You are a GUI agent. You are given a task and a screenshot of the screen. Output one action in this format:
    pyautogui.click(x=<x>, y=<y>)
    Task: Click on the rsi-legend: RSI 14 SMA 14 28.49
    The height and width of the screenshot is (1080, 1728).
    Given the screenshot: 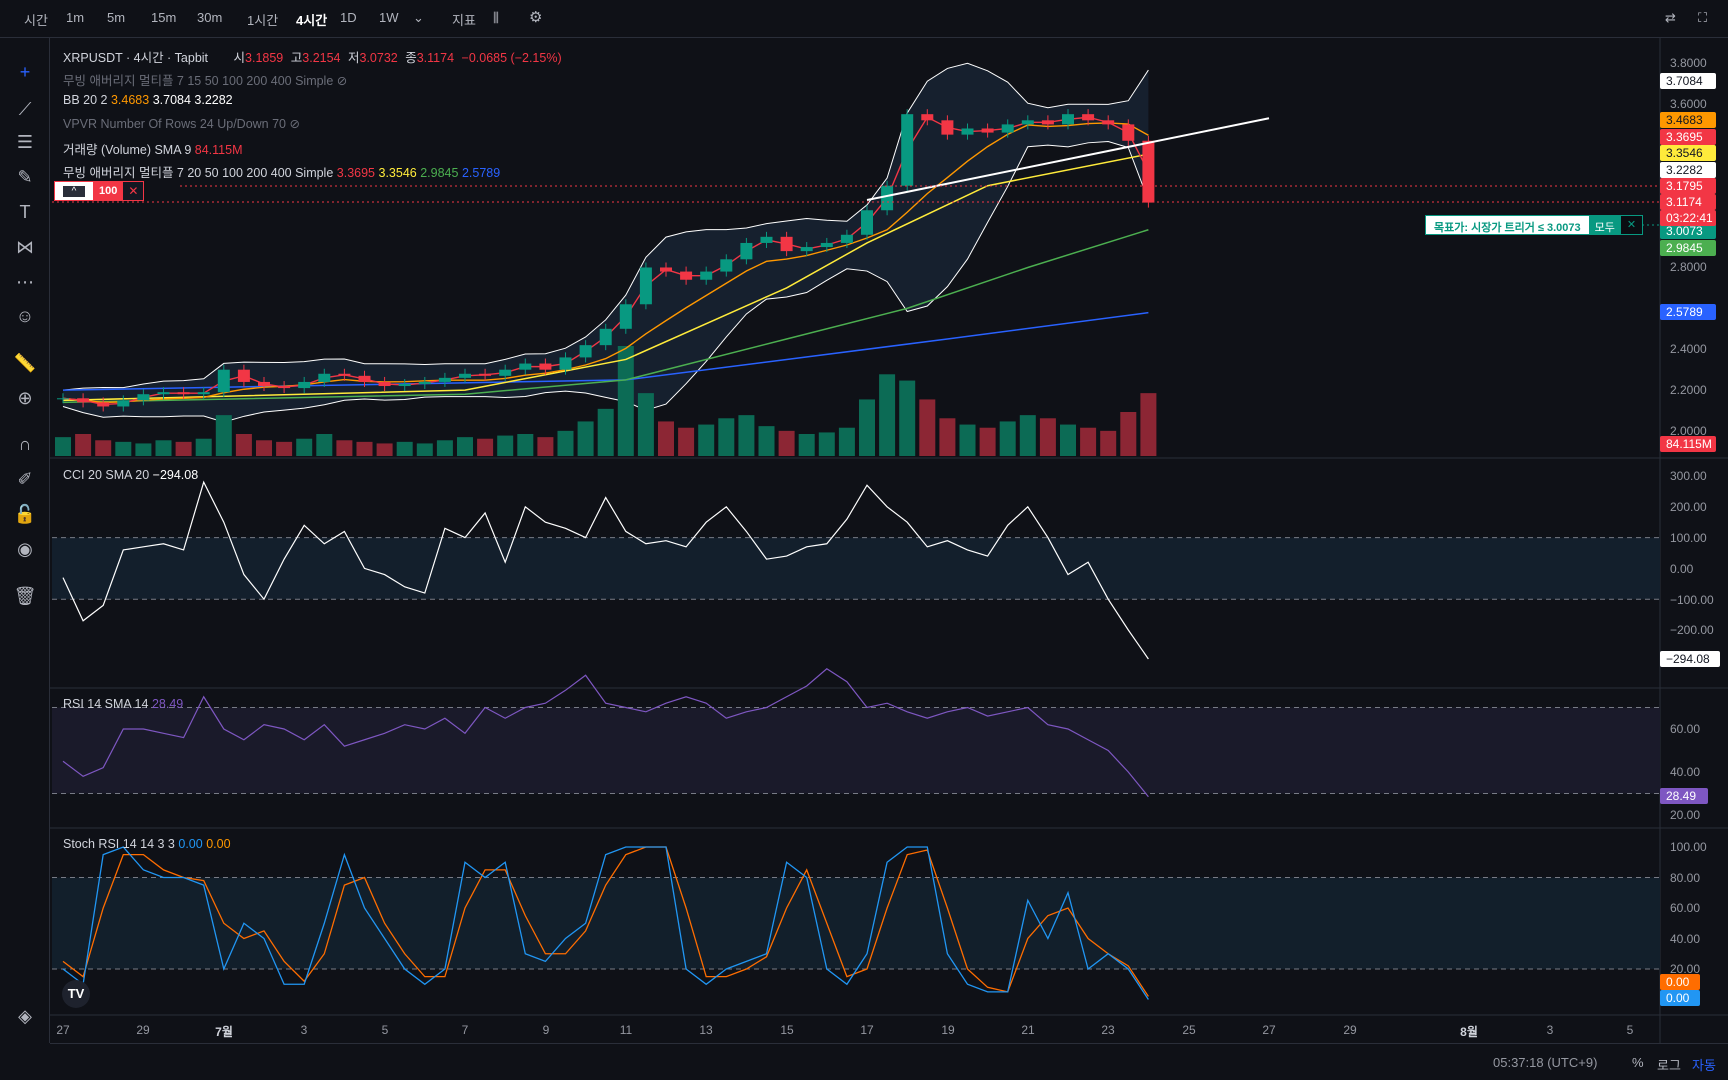 What is the action you would take?
    pyautogui.click(x=123, y=704)
    